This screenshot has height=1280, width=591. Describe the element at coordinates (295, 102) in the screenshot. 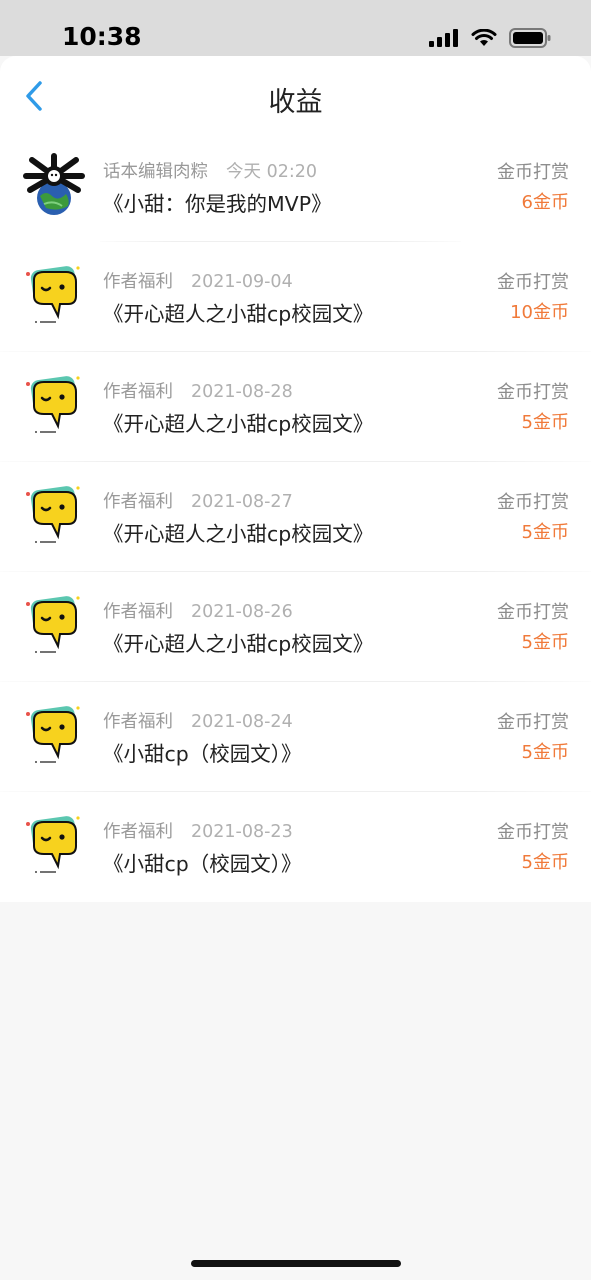

I see `page-title: 收益` at that location.